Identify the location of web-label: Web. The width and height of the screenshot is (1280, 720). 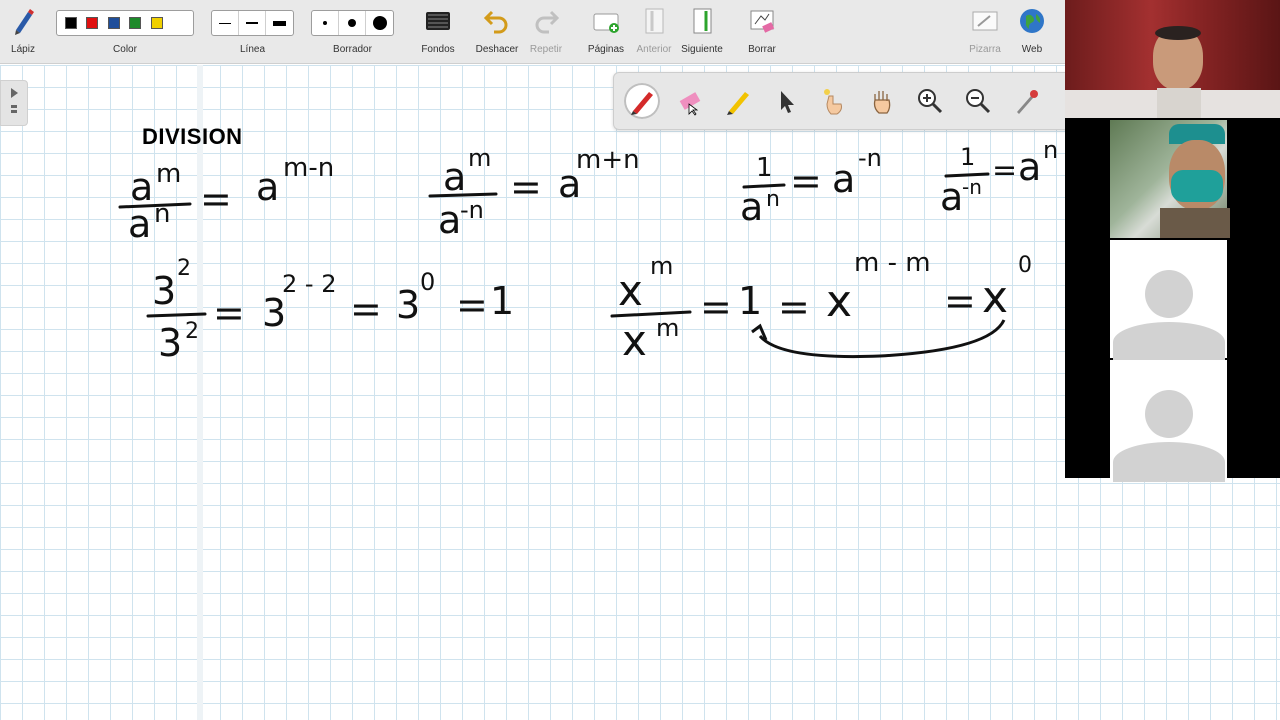
(1032, 49).